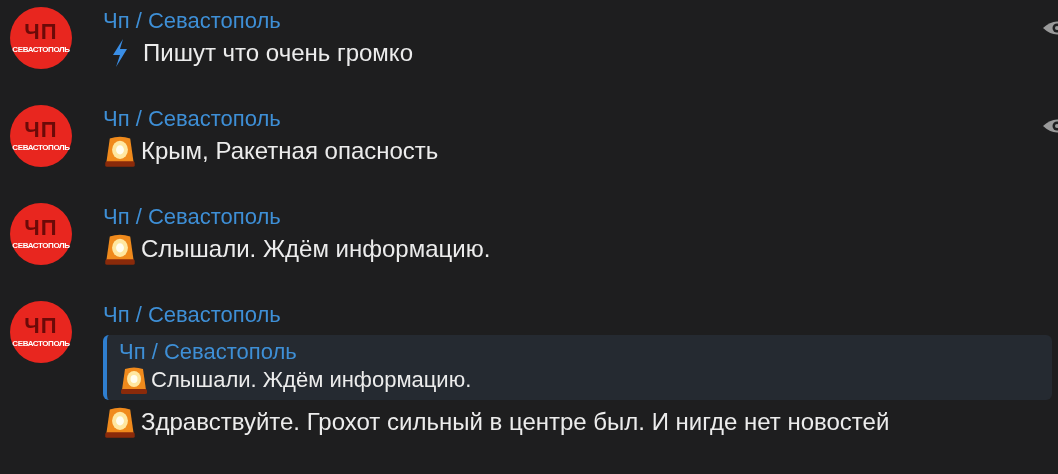 This screenshot has height=474, width=1058. What do you see at coordinates (577, 367) in the screenshot?
I see `reply-quote: Чп / Севастополь Слышали. Ждём информацию.` at bounding box center [577, 367].